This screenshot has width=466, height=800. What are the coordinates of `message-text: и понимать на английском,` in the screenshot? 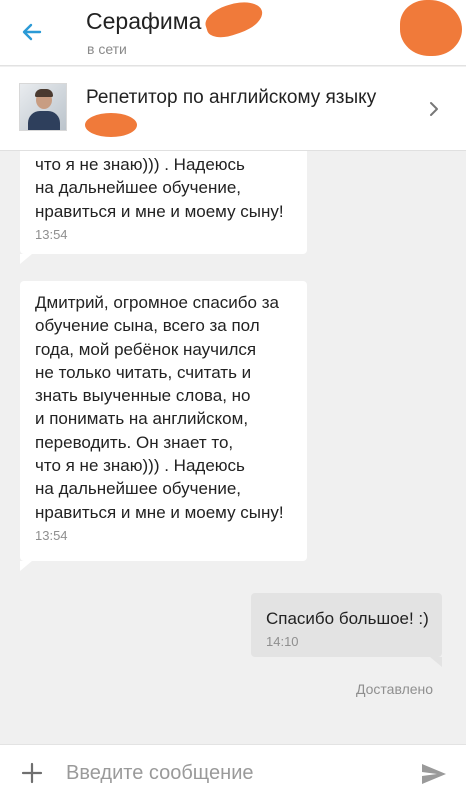 It's located at (142, 419).